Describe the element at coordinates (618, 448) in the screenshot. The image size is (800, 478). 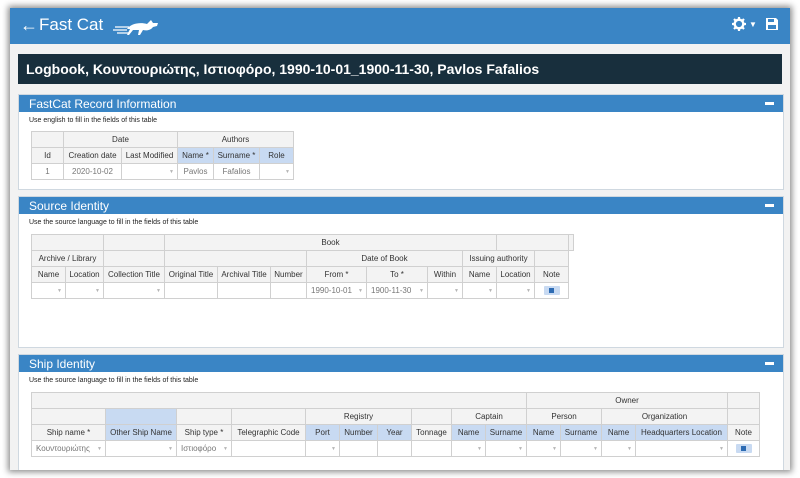
I see `organization-name-cell: ▼` at that location.